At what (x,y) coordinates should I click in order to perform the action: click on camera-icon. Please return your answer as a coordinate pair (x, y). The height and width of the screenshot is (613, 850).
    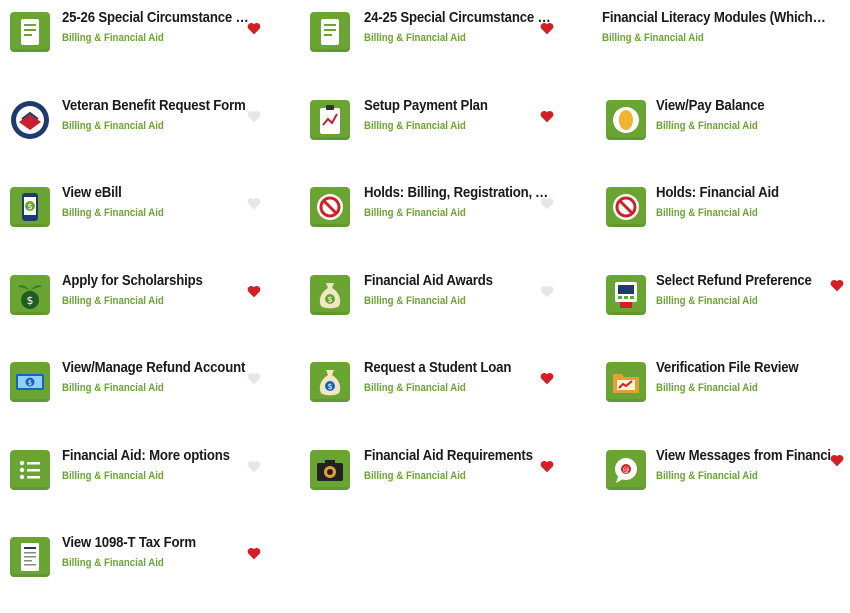
    Looking at the image, I should click on (330, 469).